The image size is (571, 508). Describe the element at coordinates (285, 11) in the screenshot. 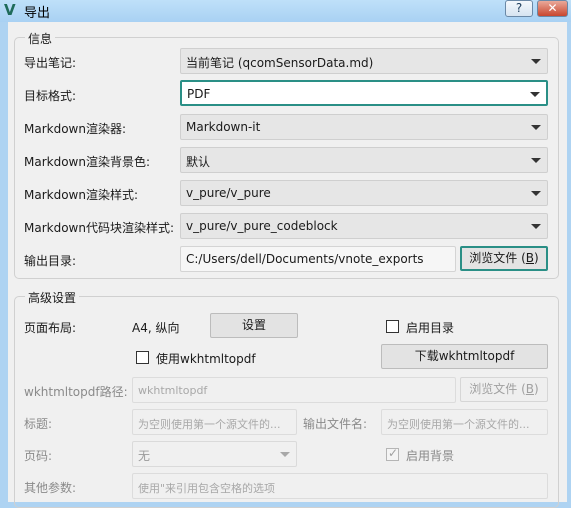

I see `title-bar: V 导出 ? ✕` at that location.